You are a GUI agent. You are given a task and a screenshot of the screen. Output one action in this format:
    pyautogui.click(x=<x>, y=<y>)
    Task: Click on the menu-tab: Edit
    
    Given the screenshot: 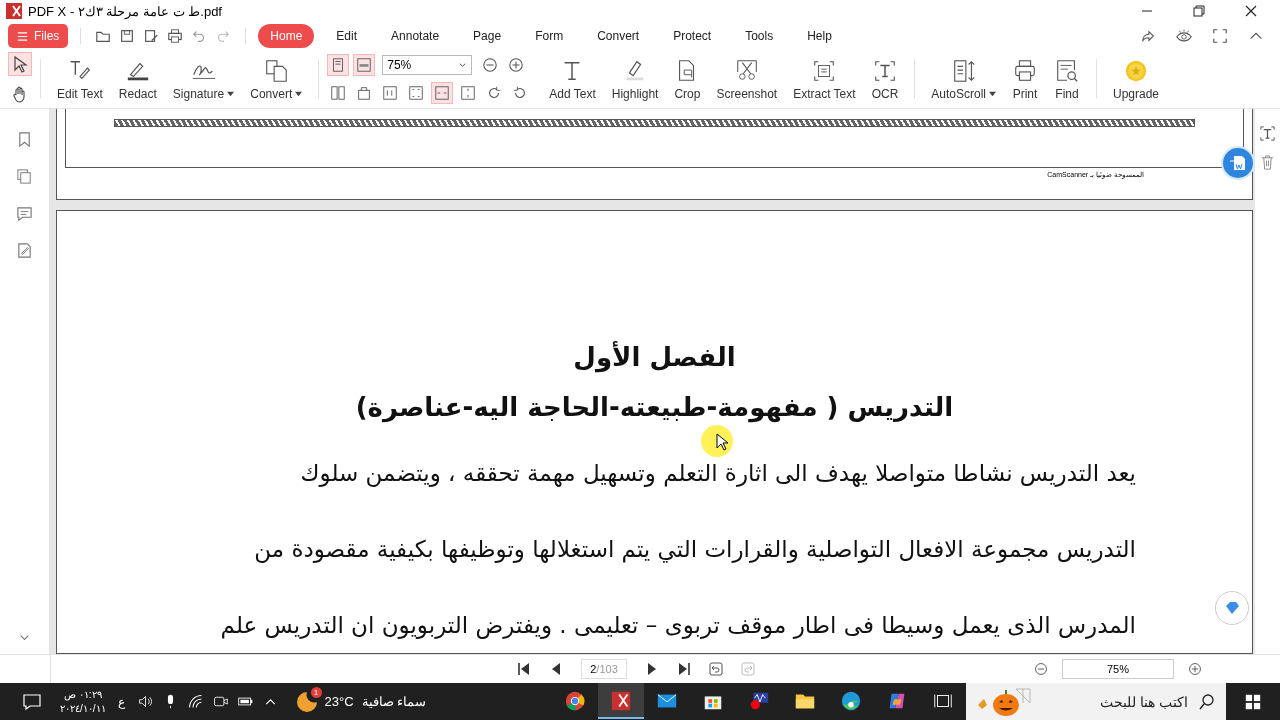 What is the action you would take?
    pyautogui.click(x=347, y=36)
    